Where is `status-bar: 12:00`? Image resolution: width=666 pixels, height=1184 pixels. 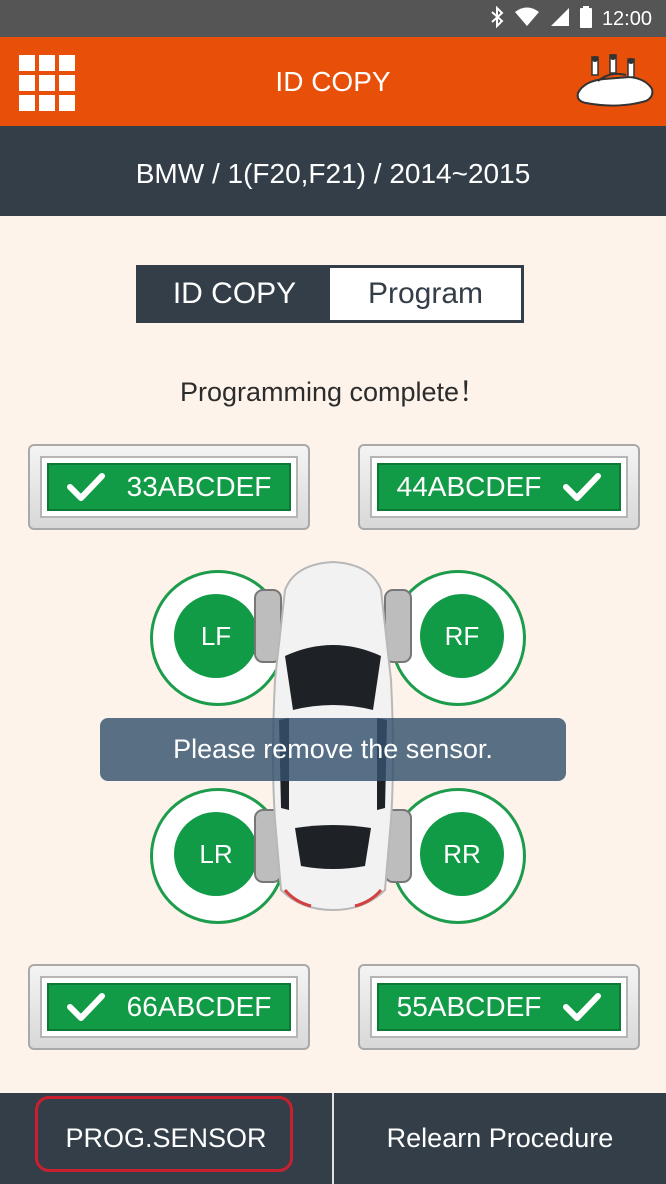
status-bar: 12:00 is located at coordinates (333, 18).